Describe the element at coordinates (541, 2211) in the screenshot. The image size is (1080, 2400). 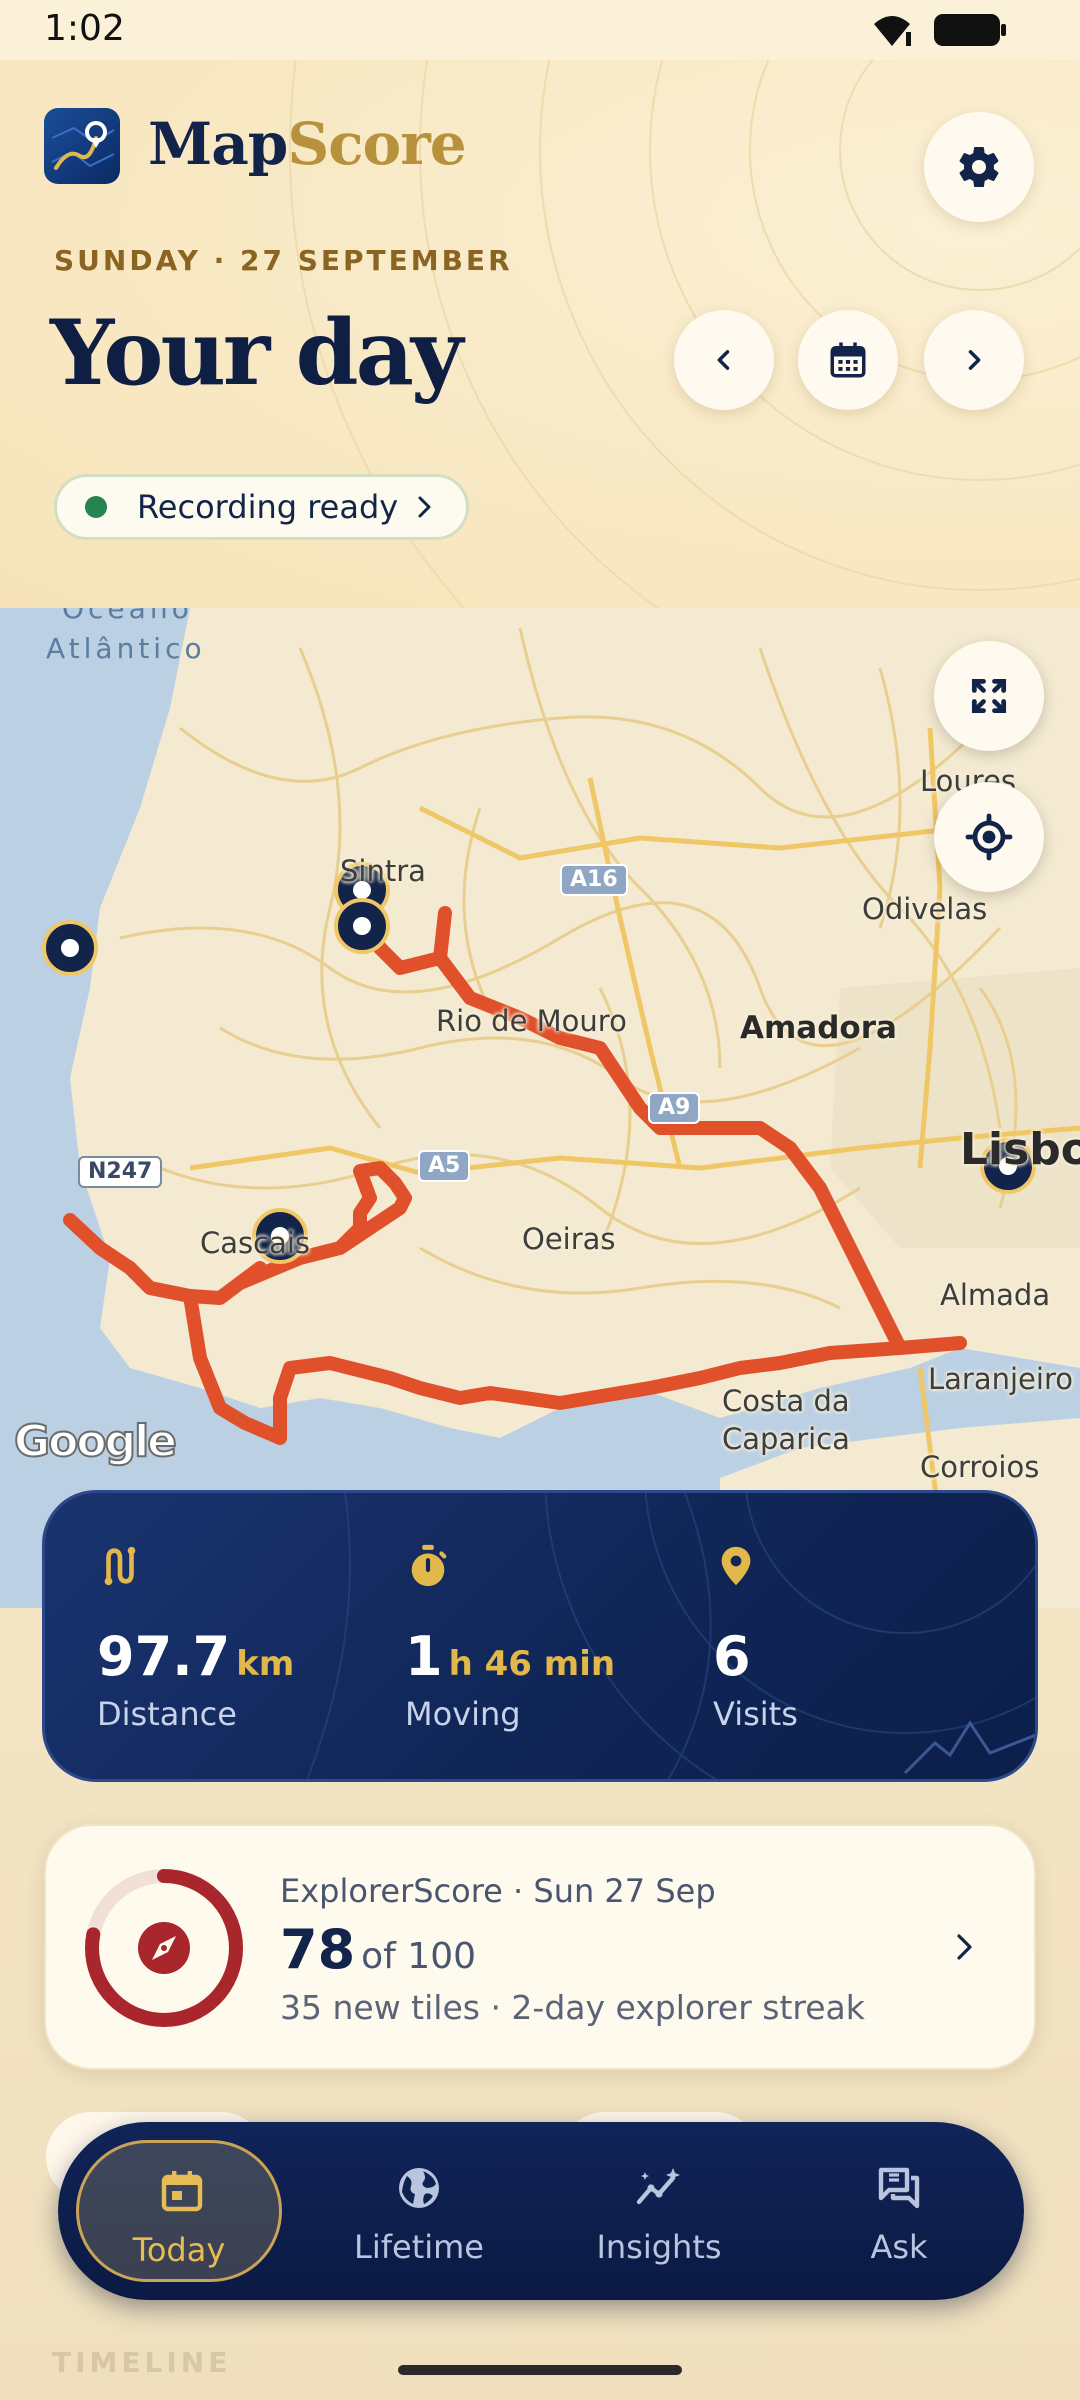
I see `bottom-nav: Today Lifetime Insights Ask` at that location.